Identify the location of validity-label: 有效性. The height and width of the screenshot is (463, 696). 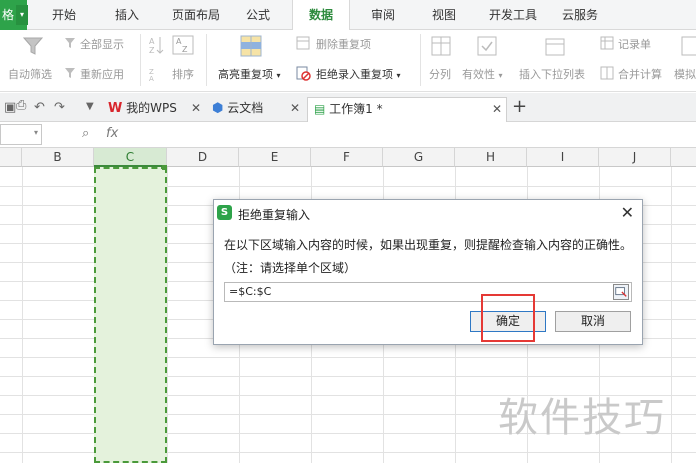
(478, 74).